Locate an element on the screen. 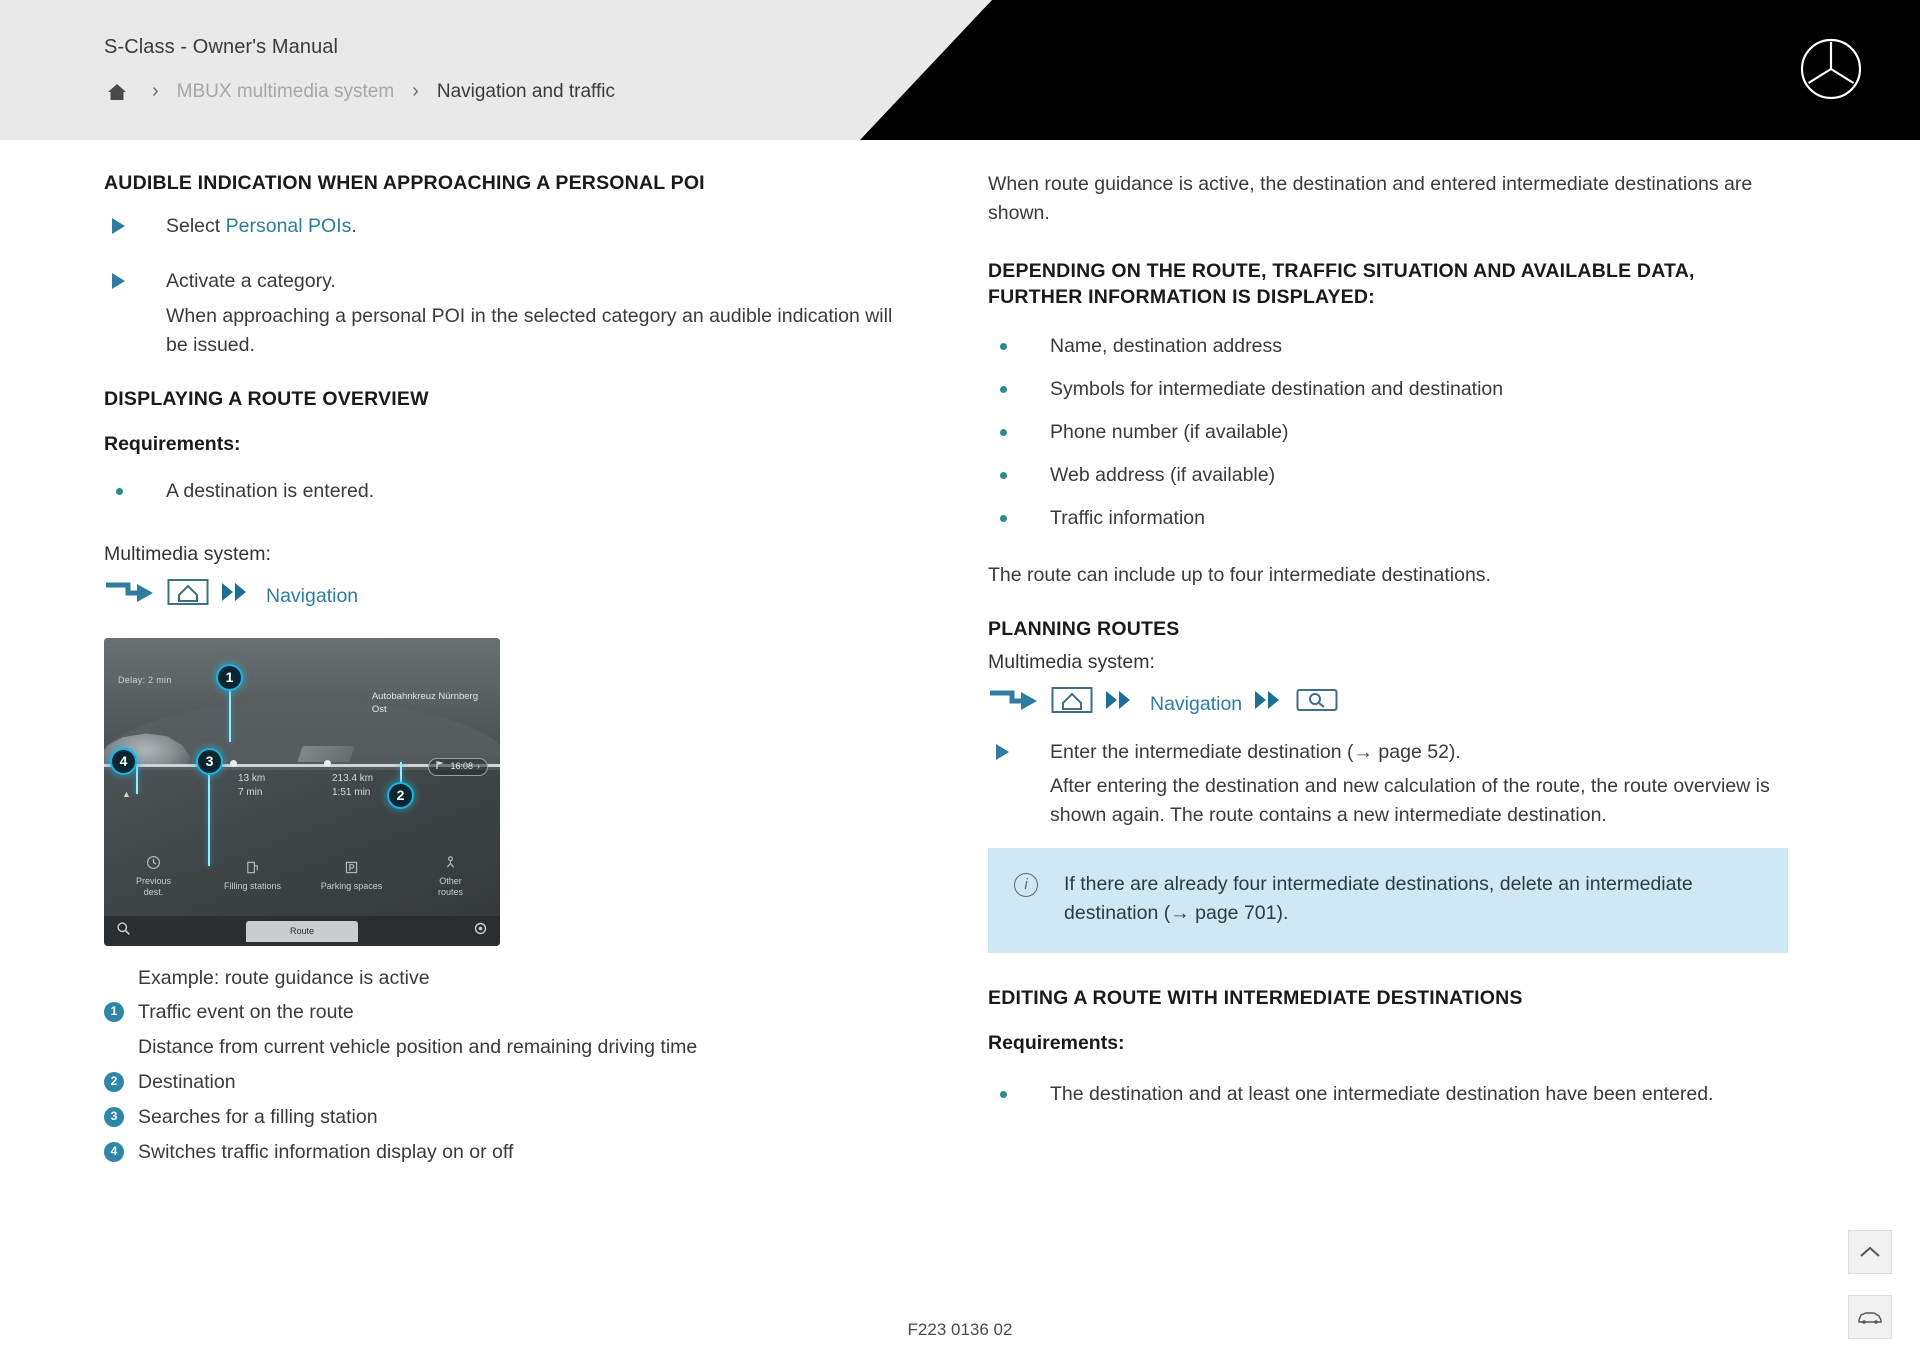  navigation-menu-label: Navigation is located at coordinates (312, 596).